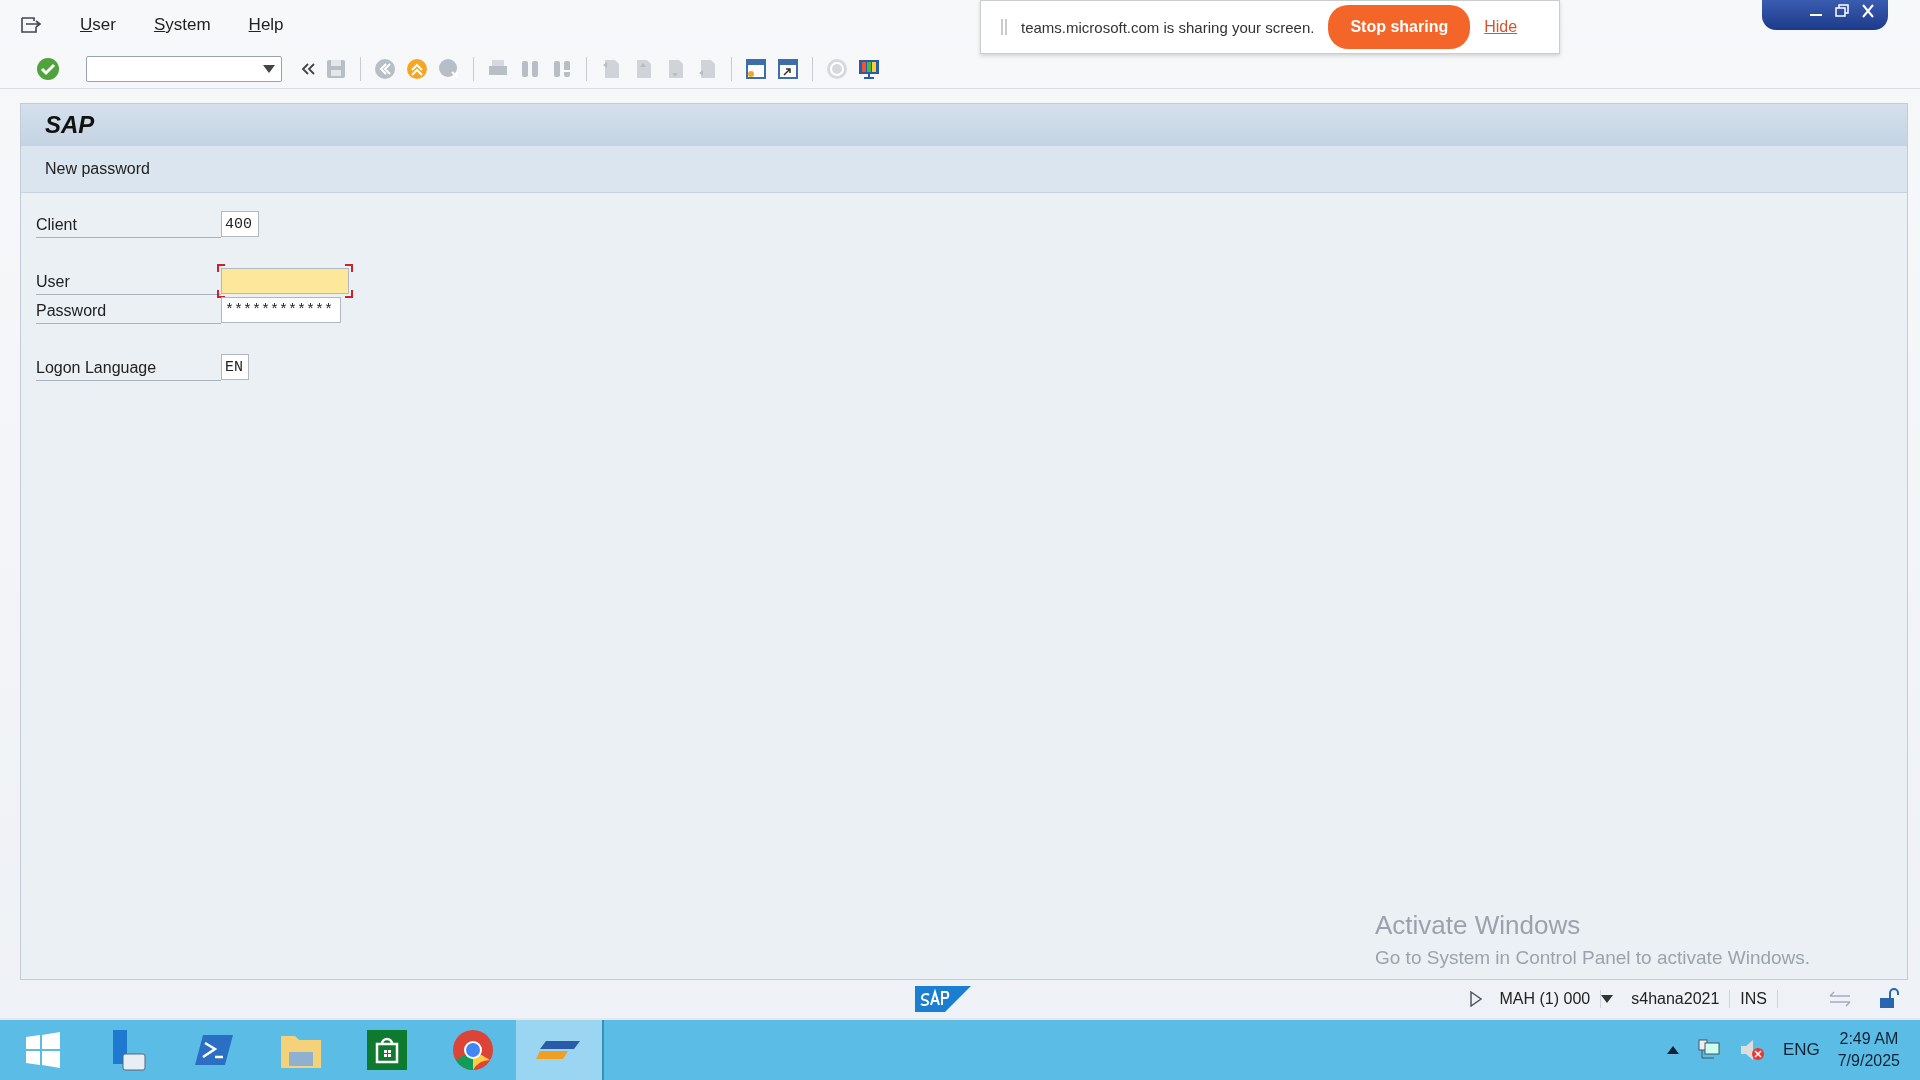 The width and height of the screenshot is (1920, 1080). What do you see at coordinates (1501, 27) in the screenshot?
I see `hide-link: Hide` at bounding box center [1501, 27].